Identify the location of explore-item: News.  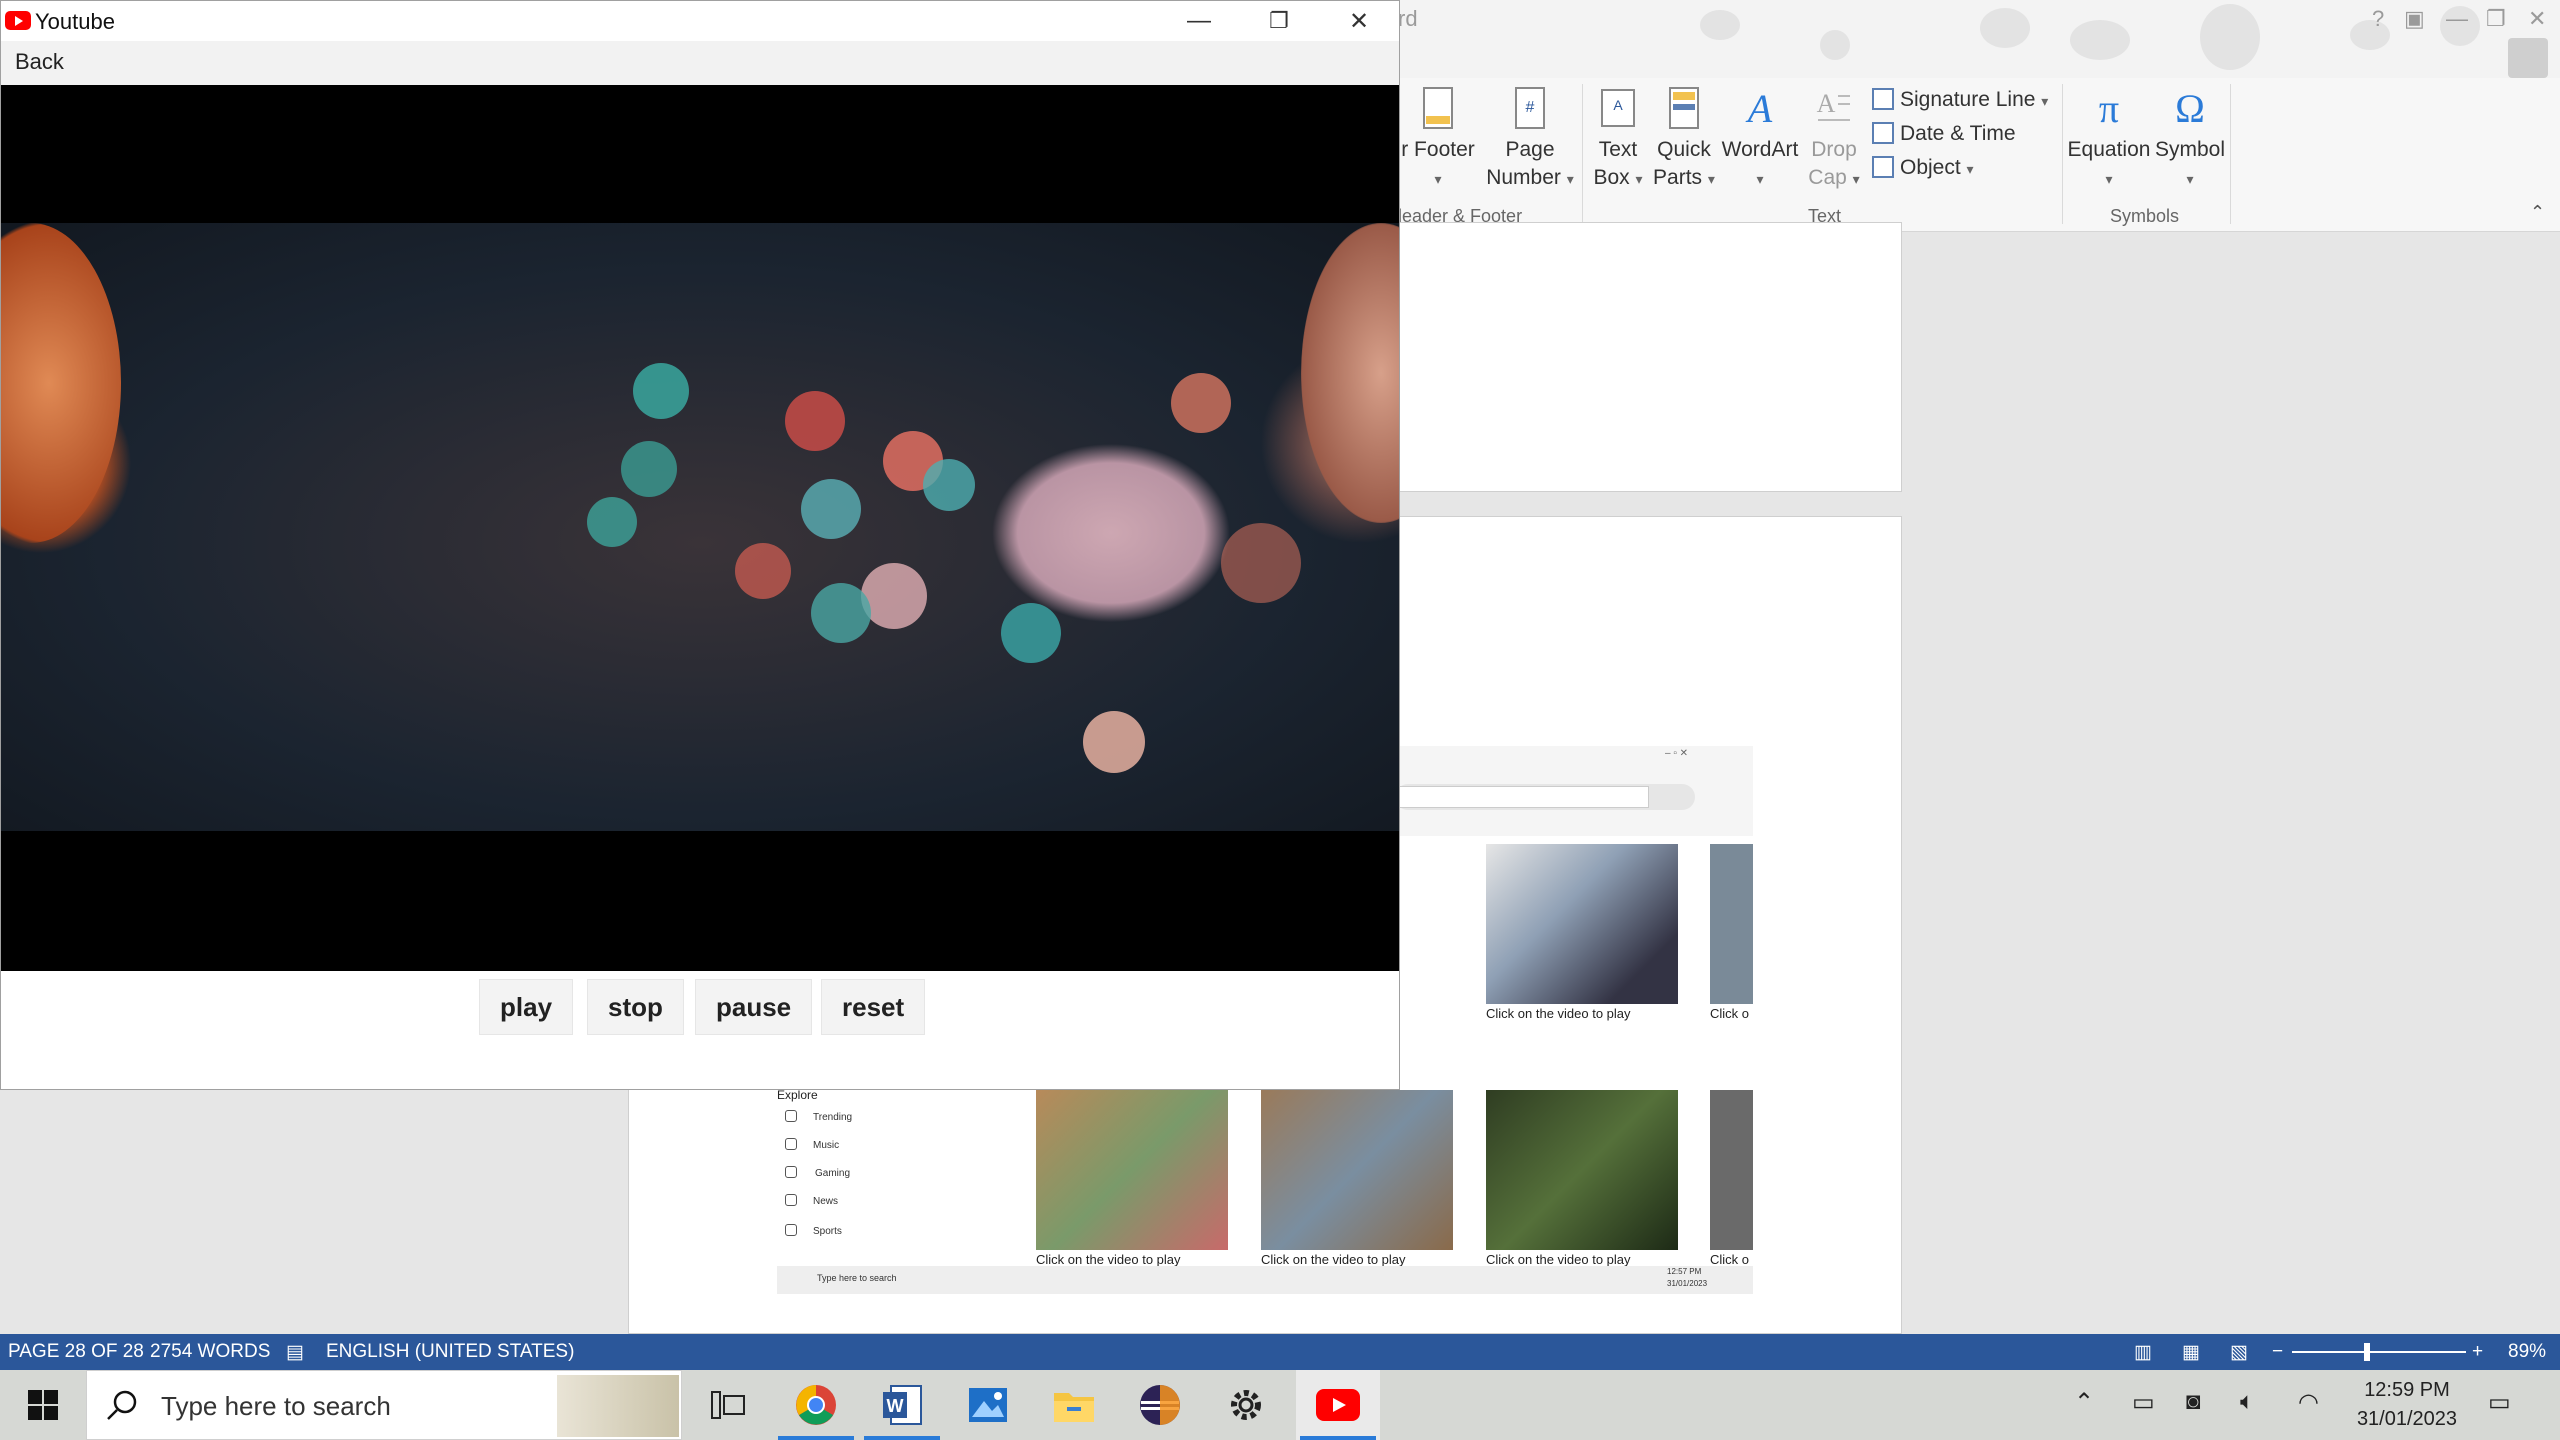
(826, 1201).